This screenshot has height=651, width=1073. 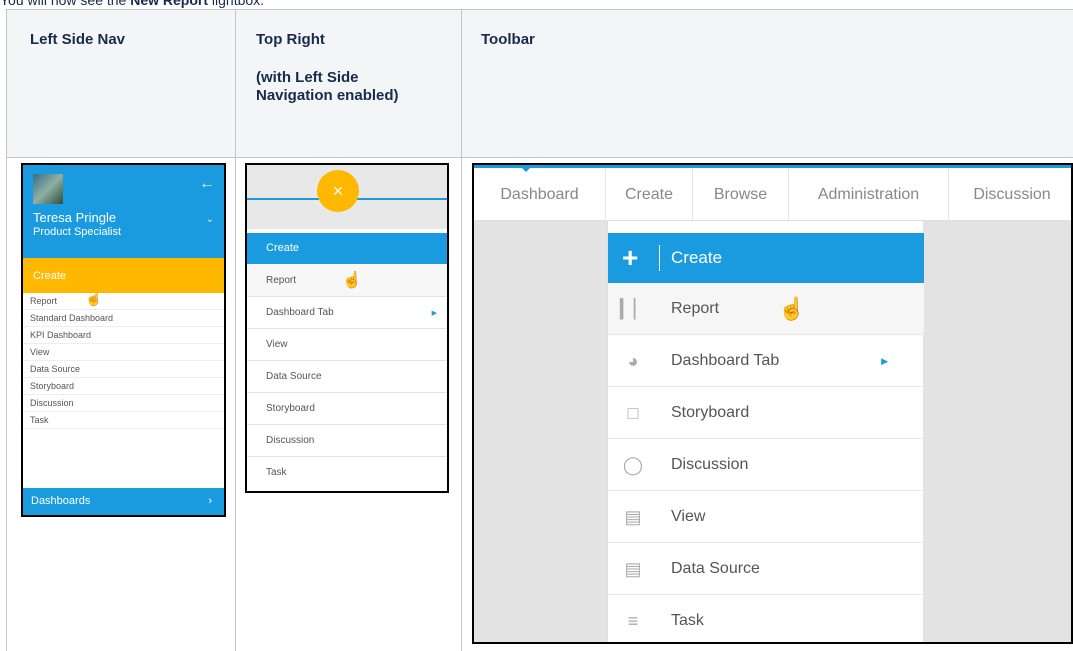 I want to click on list-icon: ≡, so click(x=633, y=621).